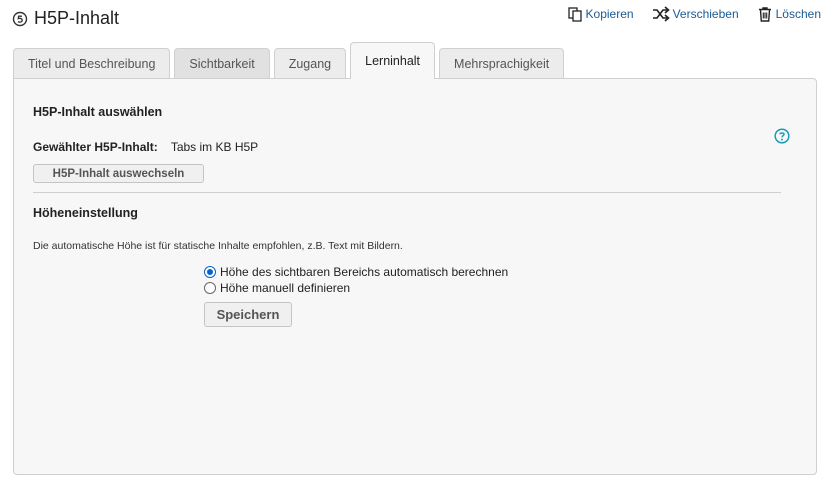 This screenshot has height=489, width=831. What do you see at coordinates (210, 272) in the screenshot?
I see `radio-auto-height` at bounding box center [210, 272].